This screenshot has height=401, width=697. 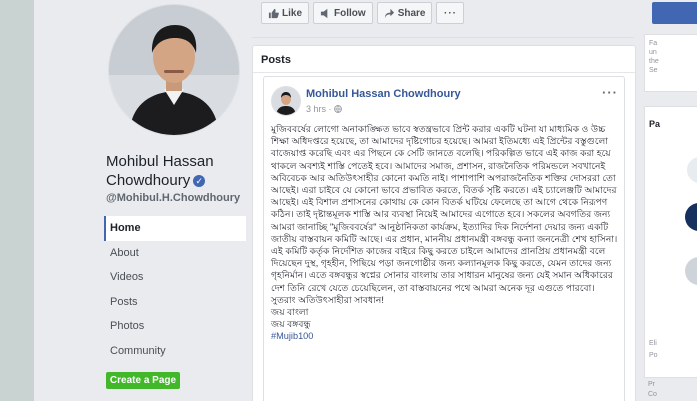 I want to click on nav-item-community: Community, so click(x=175, y=351).